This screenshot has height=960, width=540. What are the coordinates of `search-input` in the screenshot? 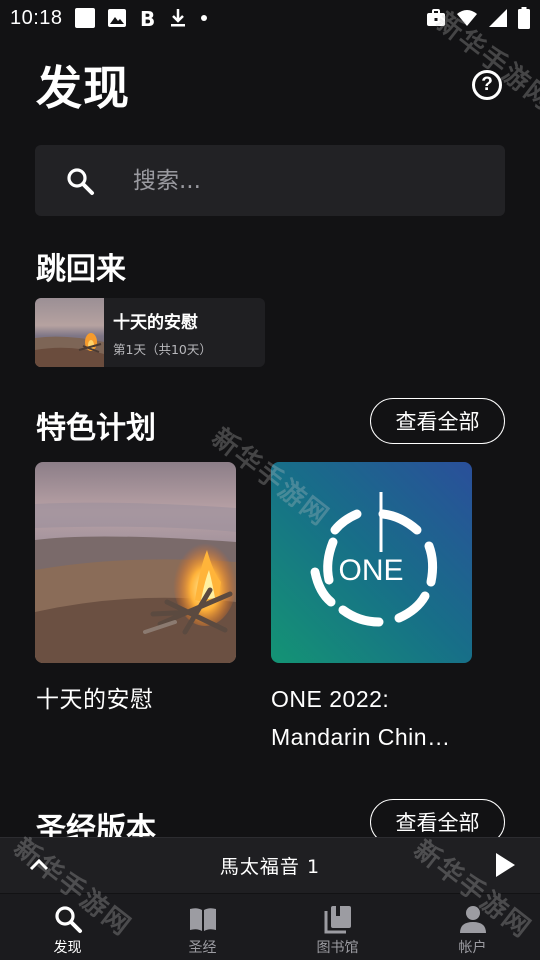 It's located at (318, 180).